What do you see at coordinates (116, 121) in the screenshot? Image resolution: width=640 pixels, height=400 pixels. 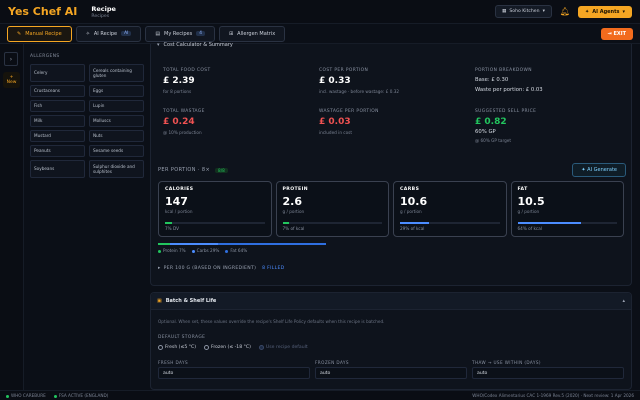 I see `allergen-molluscs: Molluscs` at bounding box center [116, 121].